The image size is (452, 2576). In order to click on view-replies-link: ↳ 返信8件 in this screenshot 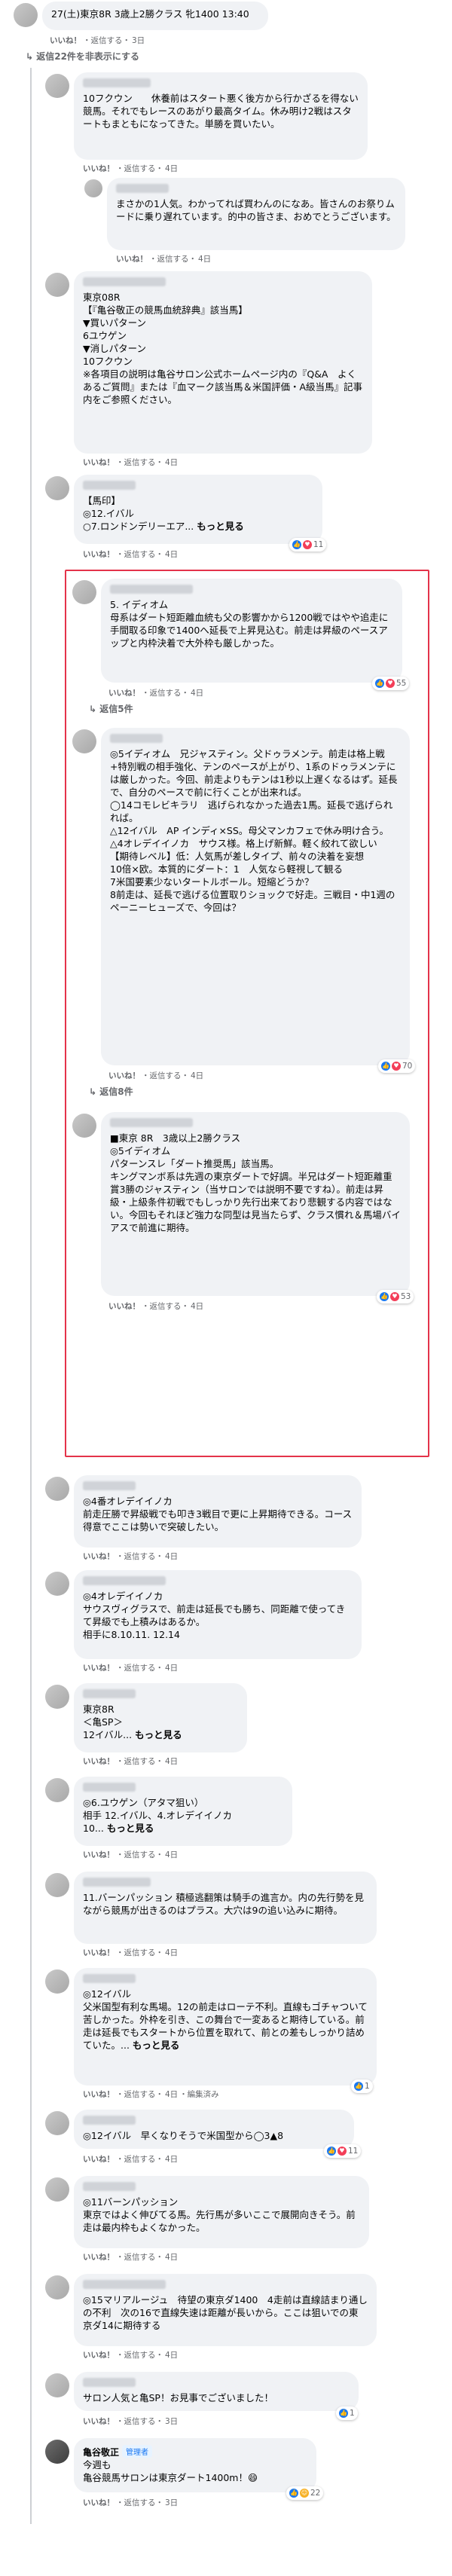, I will do `click(111, 1091)`.